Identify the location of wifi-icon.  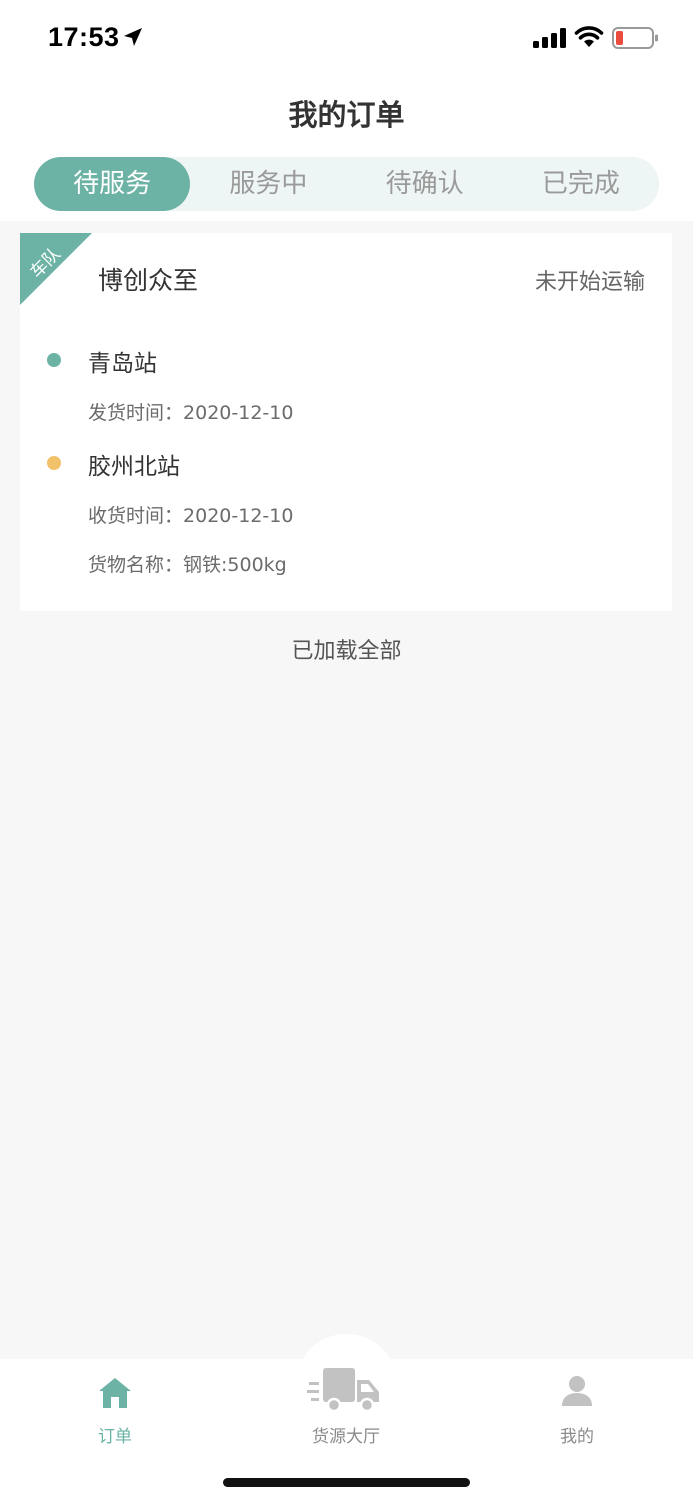
(589, 36).